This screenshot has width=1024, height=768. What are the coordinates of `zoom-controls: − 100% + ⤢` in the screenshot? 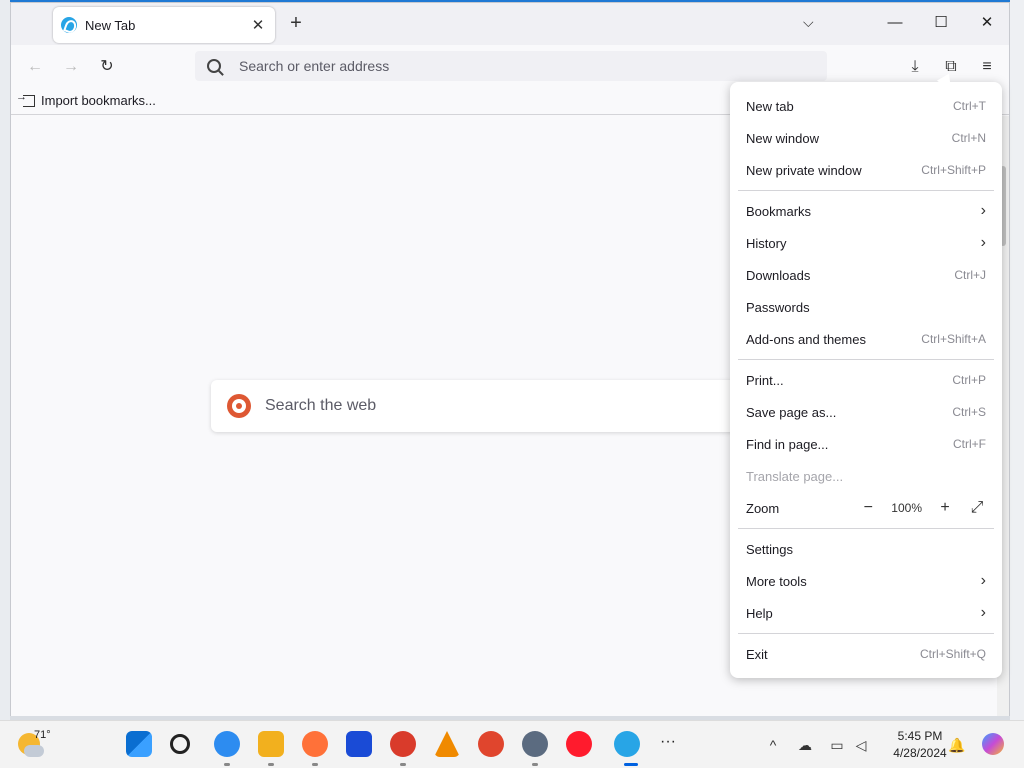 It's located at (922, 508).